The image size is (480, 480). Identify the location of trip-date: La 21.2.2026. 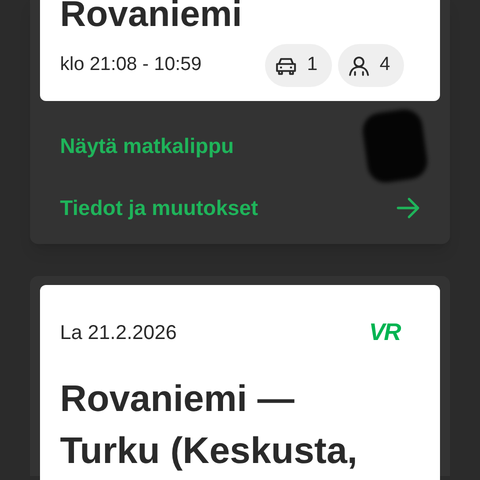
(118, 333).